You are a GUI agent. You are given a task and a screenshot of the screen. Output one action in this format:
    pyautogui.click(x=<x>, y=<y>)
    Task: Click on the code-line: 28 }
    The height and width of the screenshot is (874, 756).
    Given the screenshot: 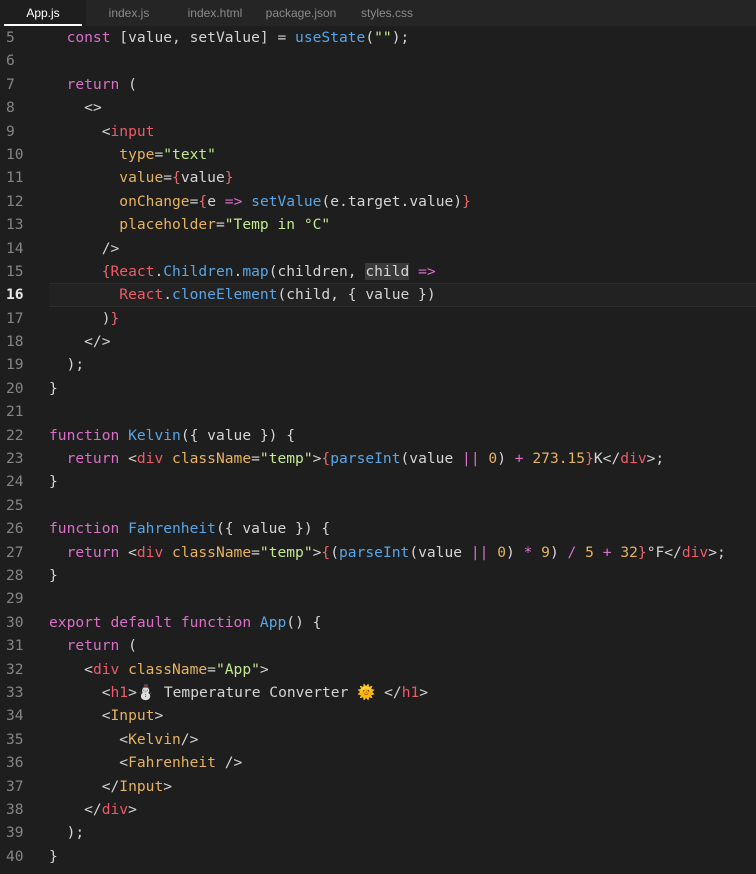 What is the action you would take?
    pyautogui.click(x=378, y=575)
    